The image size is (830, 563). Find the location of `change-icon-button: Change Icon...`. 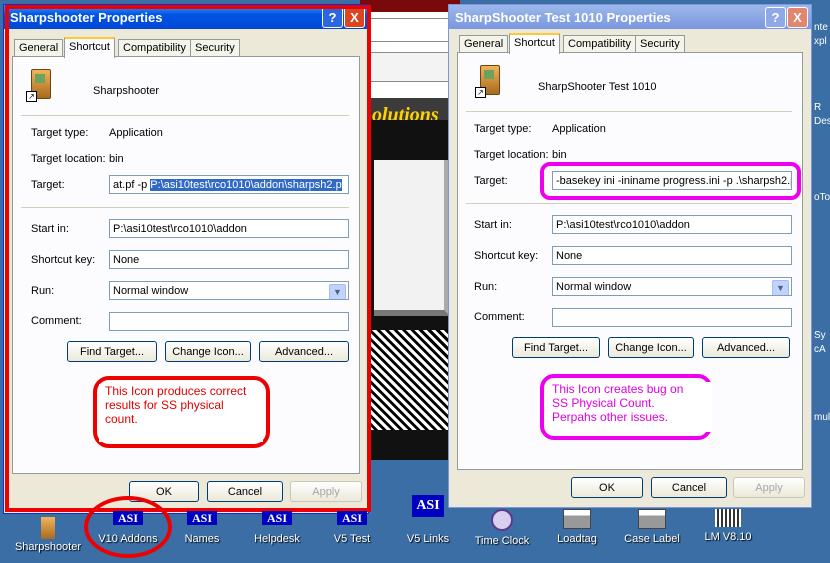

change-icon-button: Change Icon... is located at coordinates (651, 347).